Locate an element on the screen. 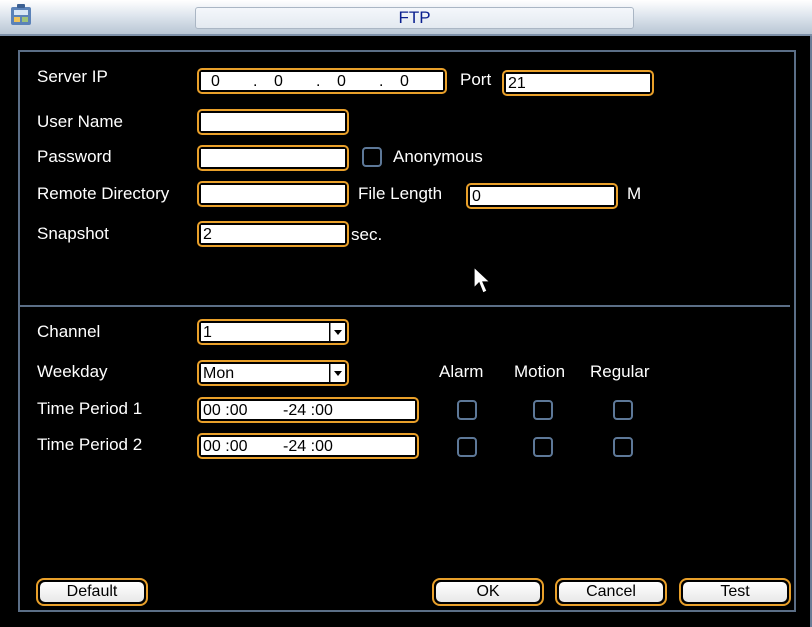 The image size is (812, 627). file-length-input: 0 is located at coordinates (542, 196).